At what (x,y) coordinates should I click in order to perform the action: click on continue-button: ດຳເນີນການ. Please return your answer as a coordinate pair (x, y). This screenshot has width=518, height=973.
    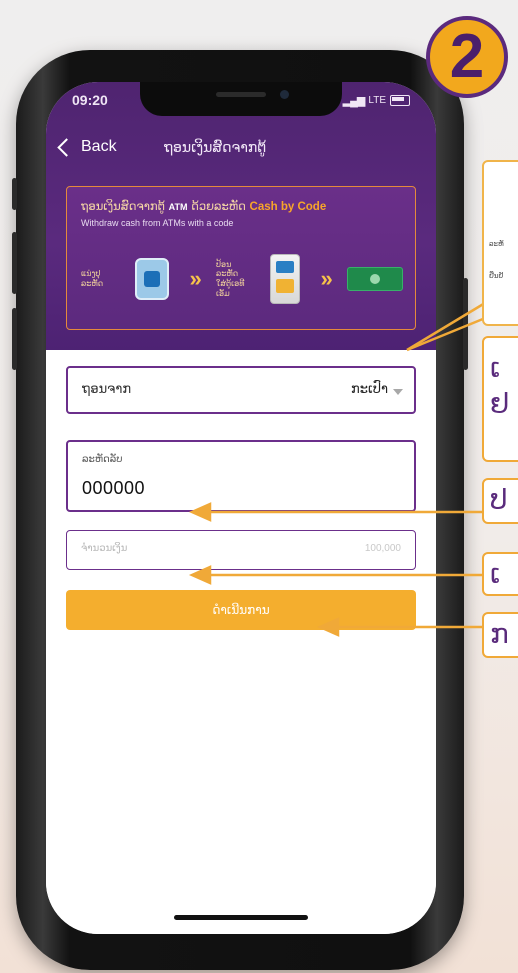
    Looking at the image, I should click on (241, 610).